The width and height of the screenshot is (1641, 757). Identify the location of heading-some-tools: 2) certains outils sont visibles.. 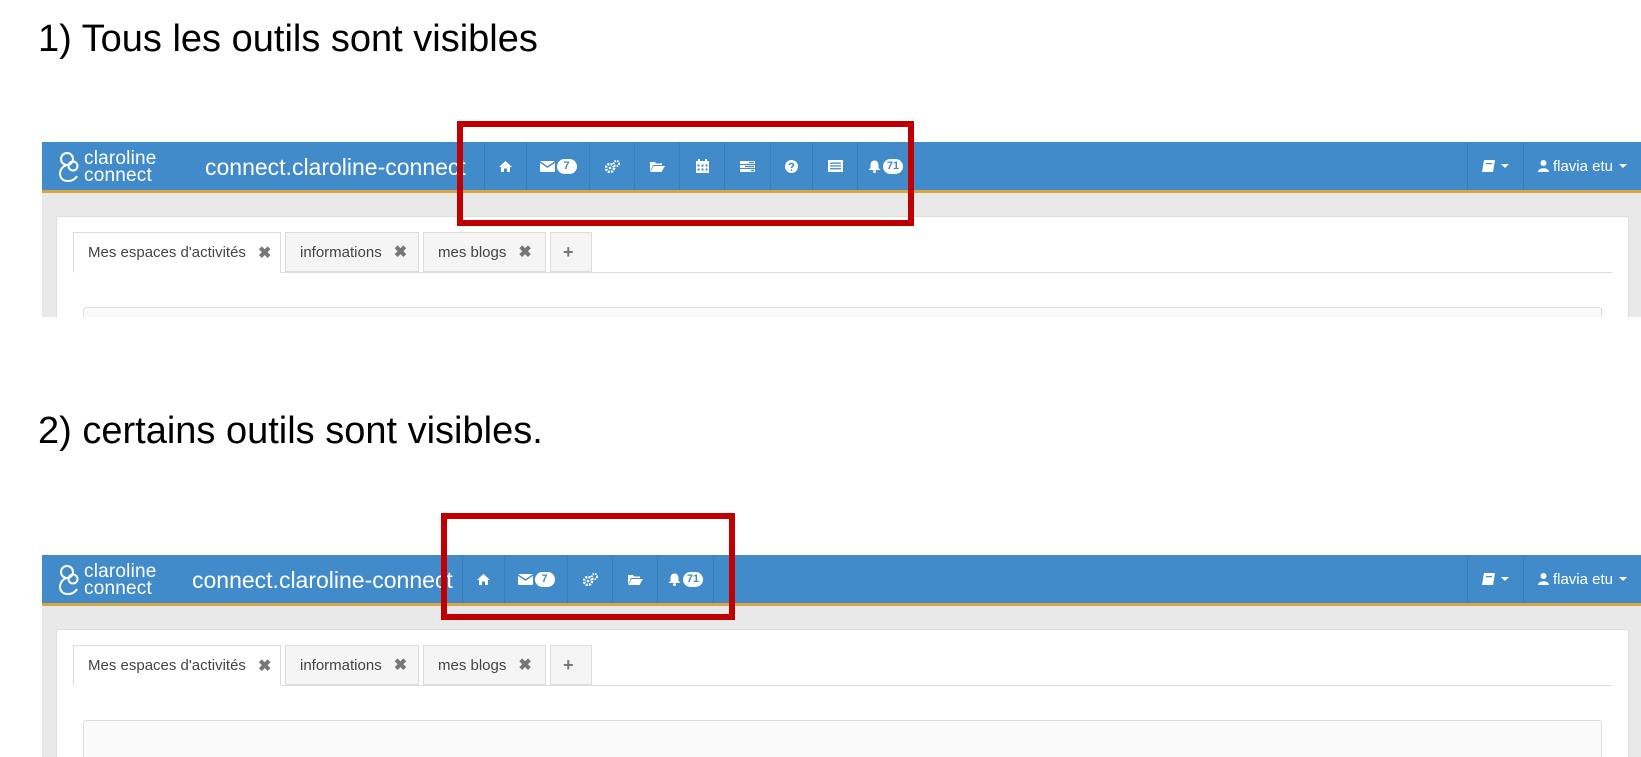
(290, 431).